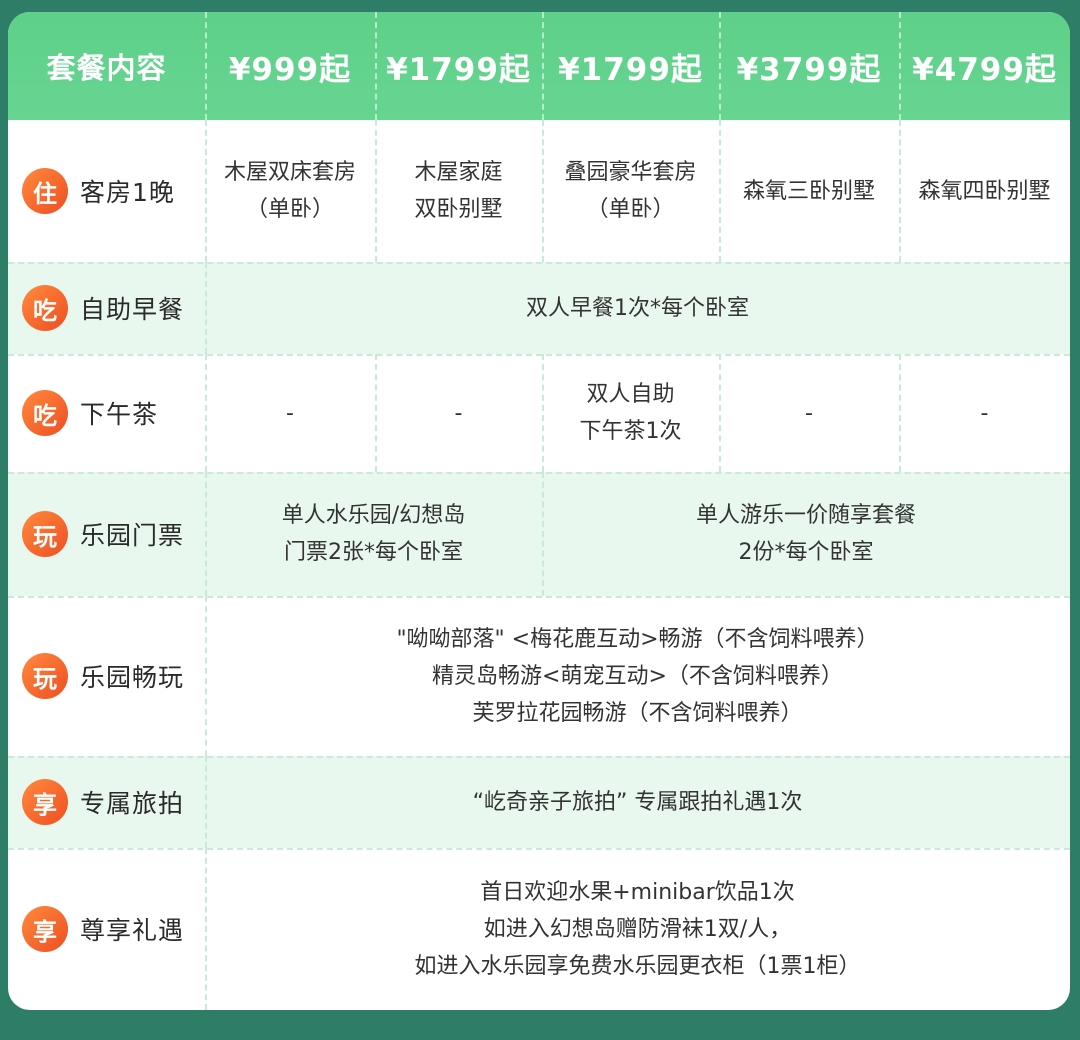 Image resolution: width=1080 pixels, height=1040 pixels. I want to click on row-label: 住 客房1晚, so click(106, 191).